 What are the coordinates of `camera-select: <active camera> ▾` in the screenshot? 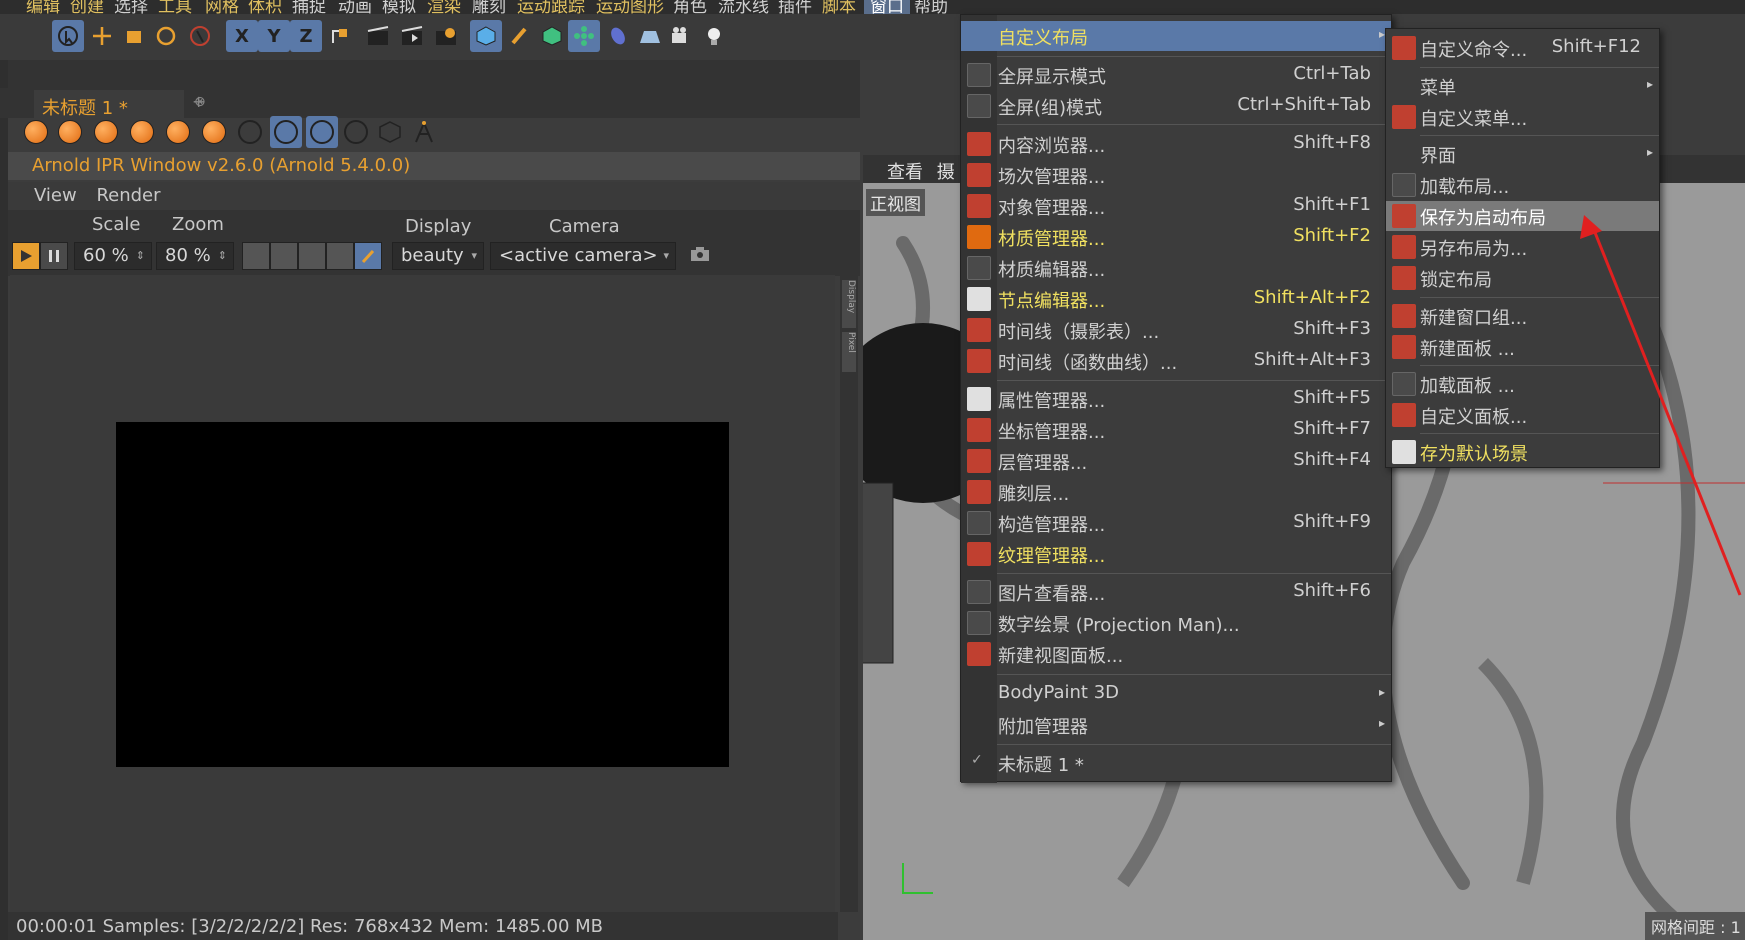 It's located at (583, 256).